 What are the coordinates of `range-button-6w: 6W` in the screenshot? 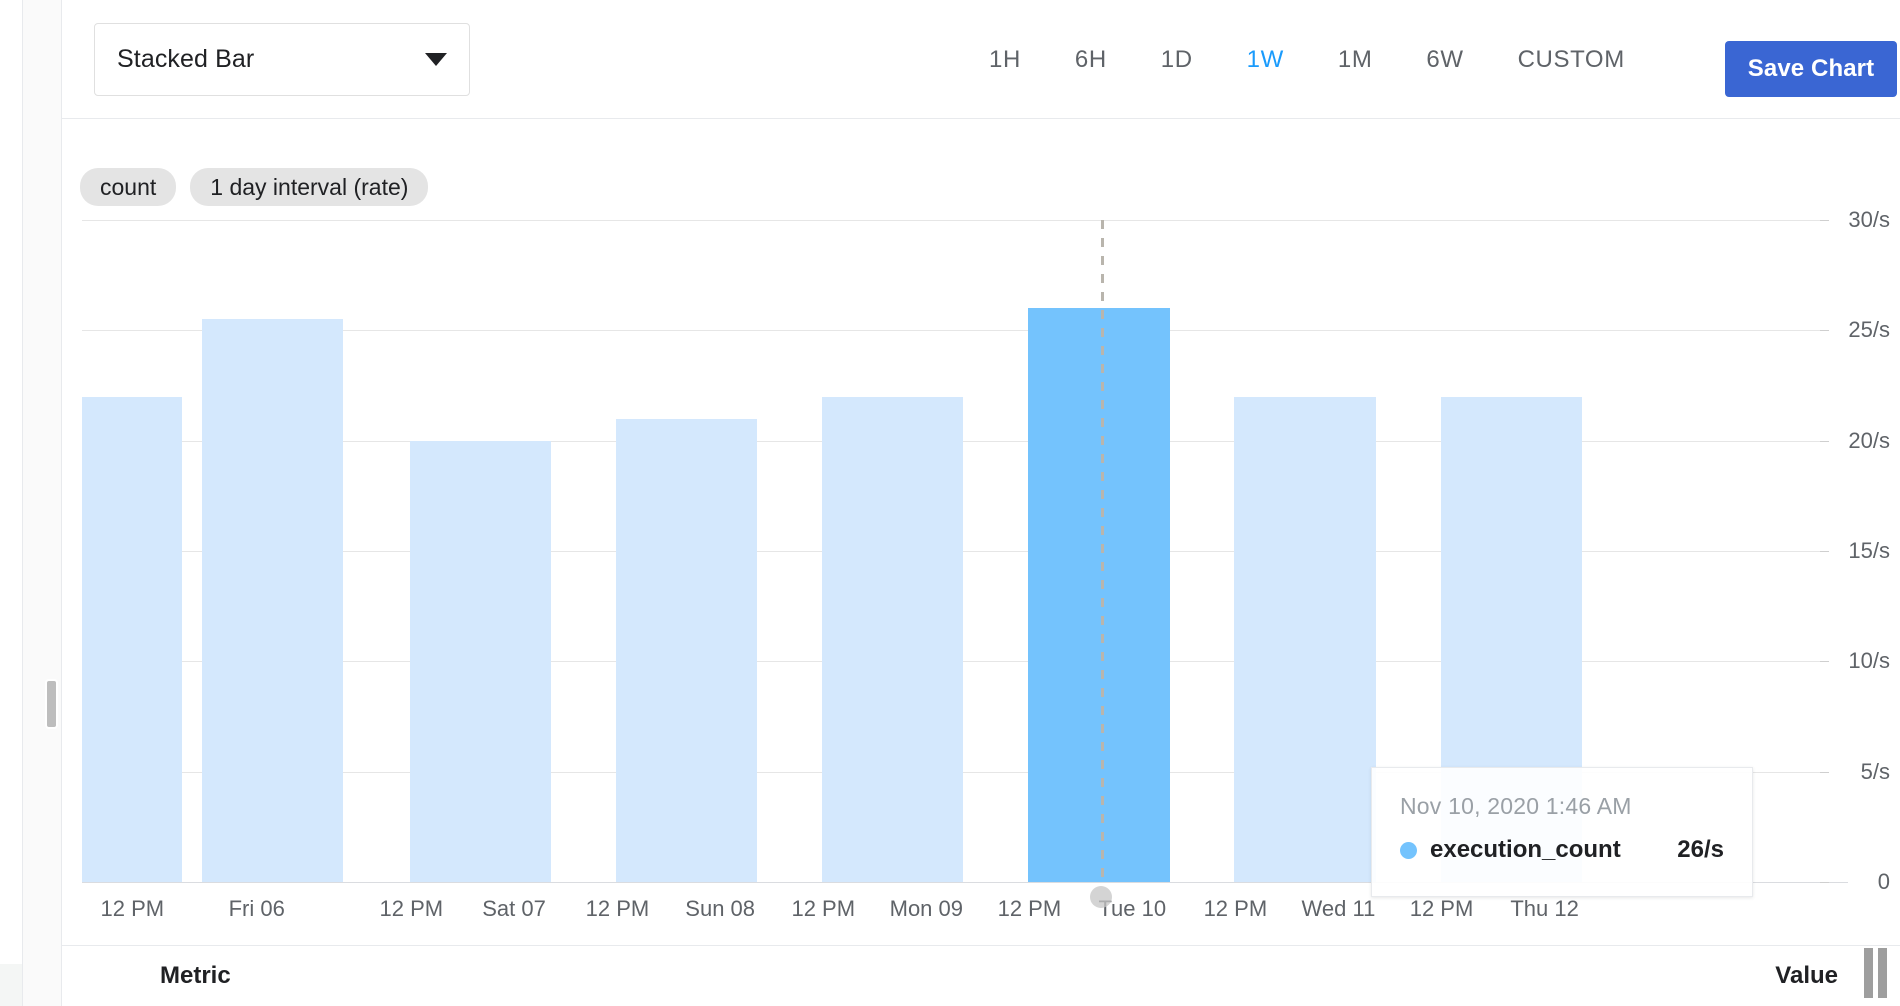 It's located at (1444, 60).